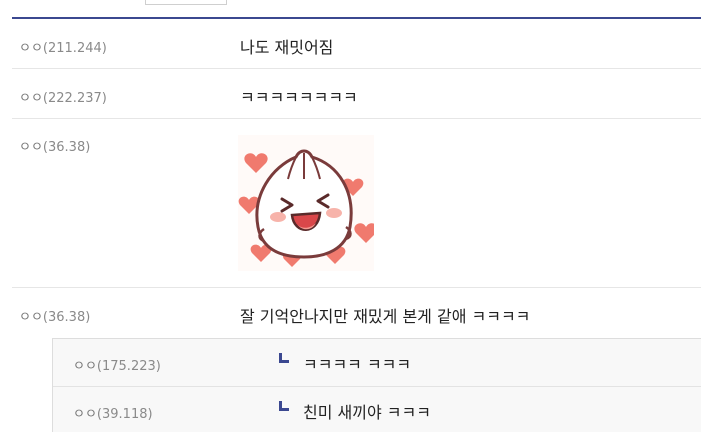 Image resolution: width=701 pixels, height=432 pixels. I want to click on reply-row: ㅇㅇ(39.118) 친미 새끼야 ㅋㅋㅋ, so click(377, 409).